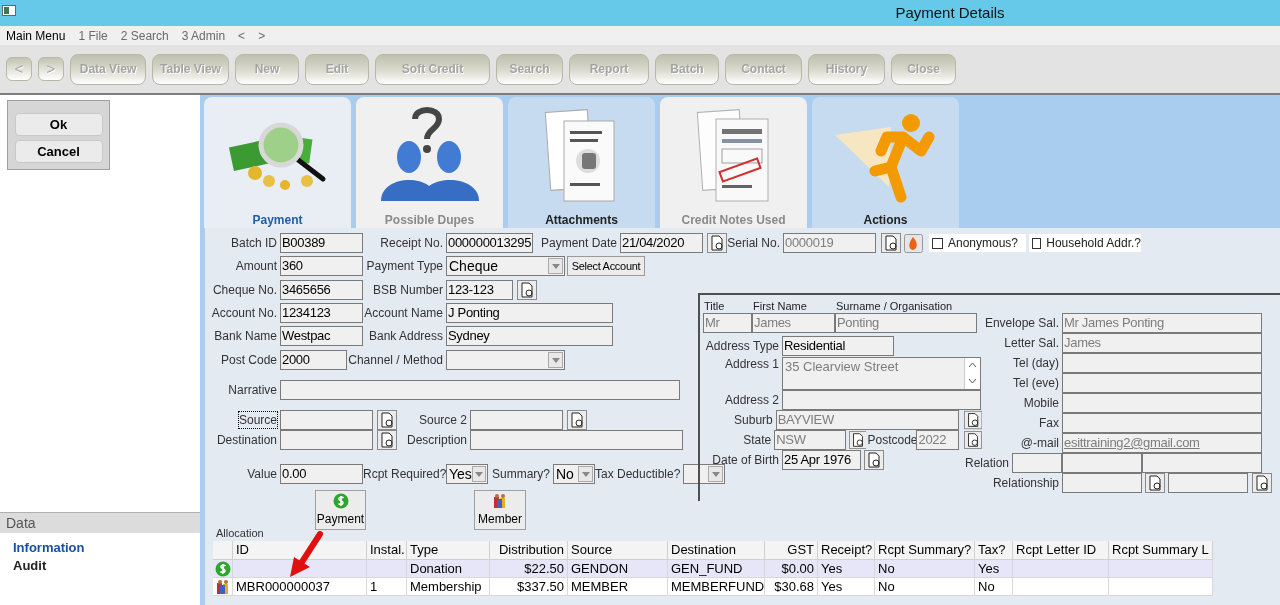 Image resolution: width=1280 pixels, height=605 pixels. What do you see at coordinates (885, 162) in the screenshot?
I see `tab: Actions` at bounding box center [885, 162].